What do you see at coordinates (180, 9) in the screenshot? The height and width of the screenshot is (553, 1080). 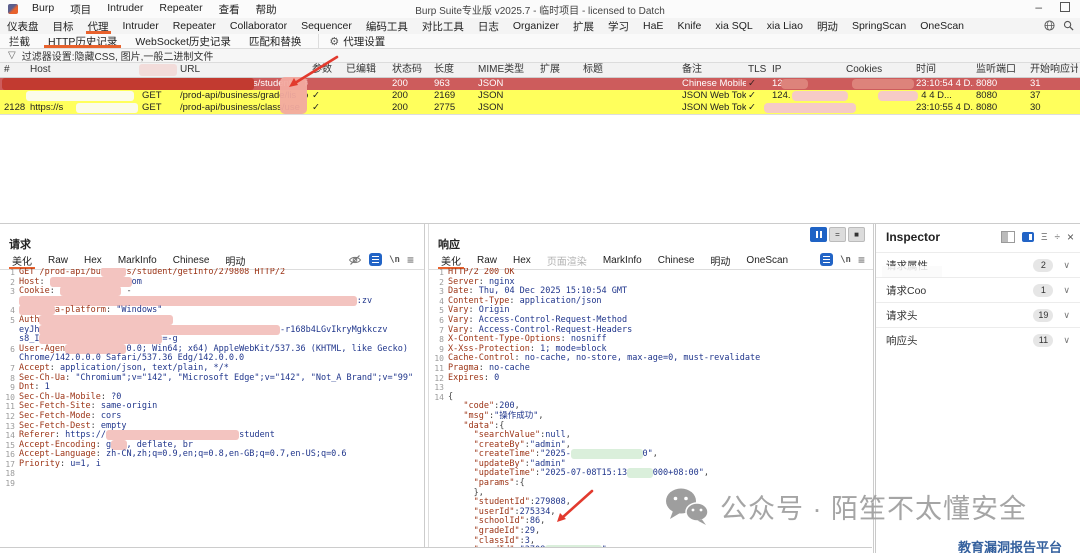 I see `menu-item: Repeater` at bounding box center [180, 9].